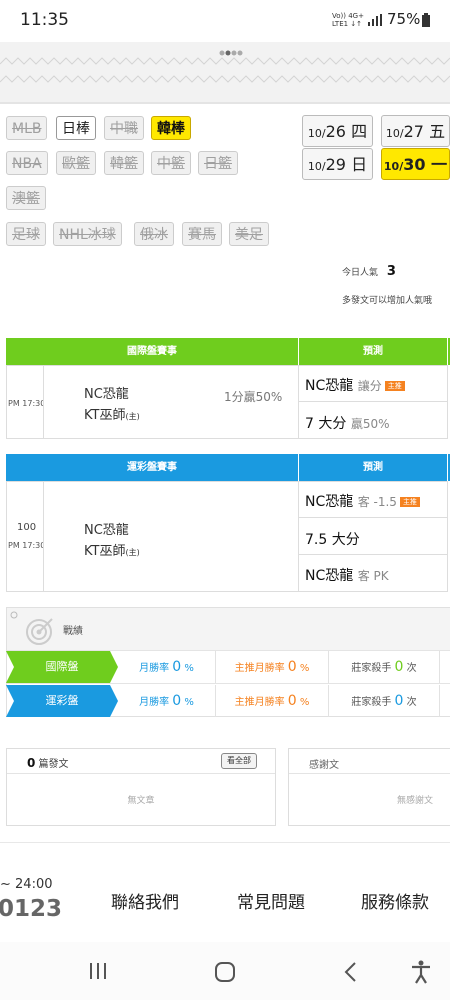 Image resolution: width=450 pixels, height=1000 pixels. What do you see at coordinates (39, 631) in the screenshot?
I see `target-icon` at bounding box center [39, 631].